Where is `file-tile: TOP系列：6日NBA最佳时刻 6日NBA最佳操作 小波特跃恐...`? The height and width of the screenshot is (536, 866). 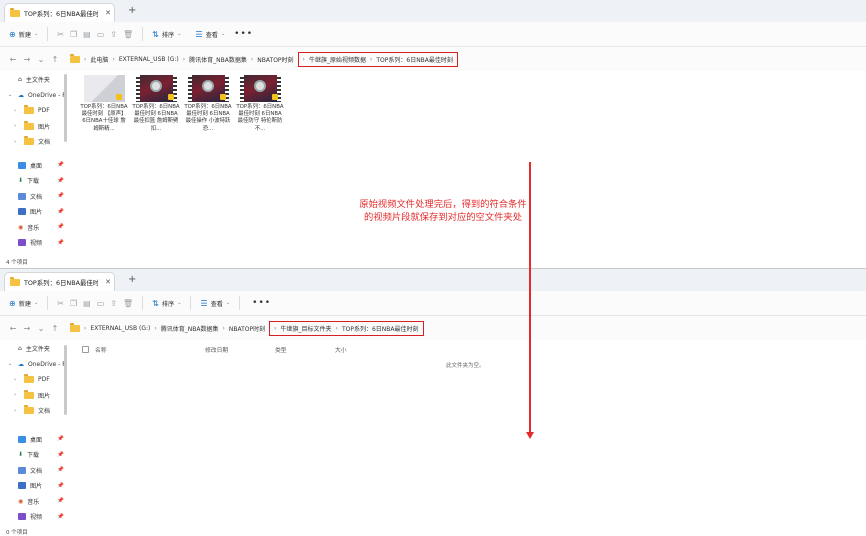
file-tile: TOP系列：6日NBA最佳时刻 6日NBA最佳操作 小波特跃恐... is located at coordinates (208, 104).